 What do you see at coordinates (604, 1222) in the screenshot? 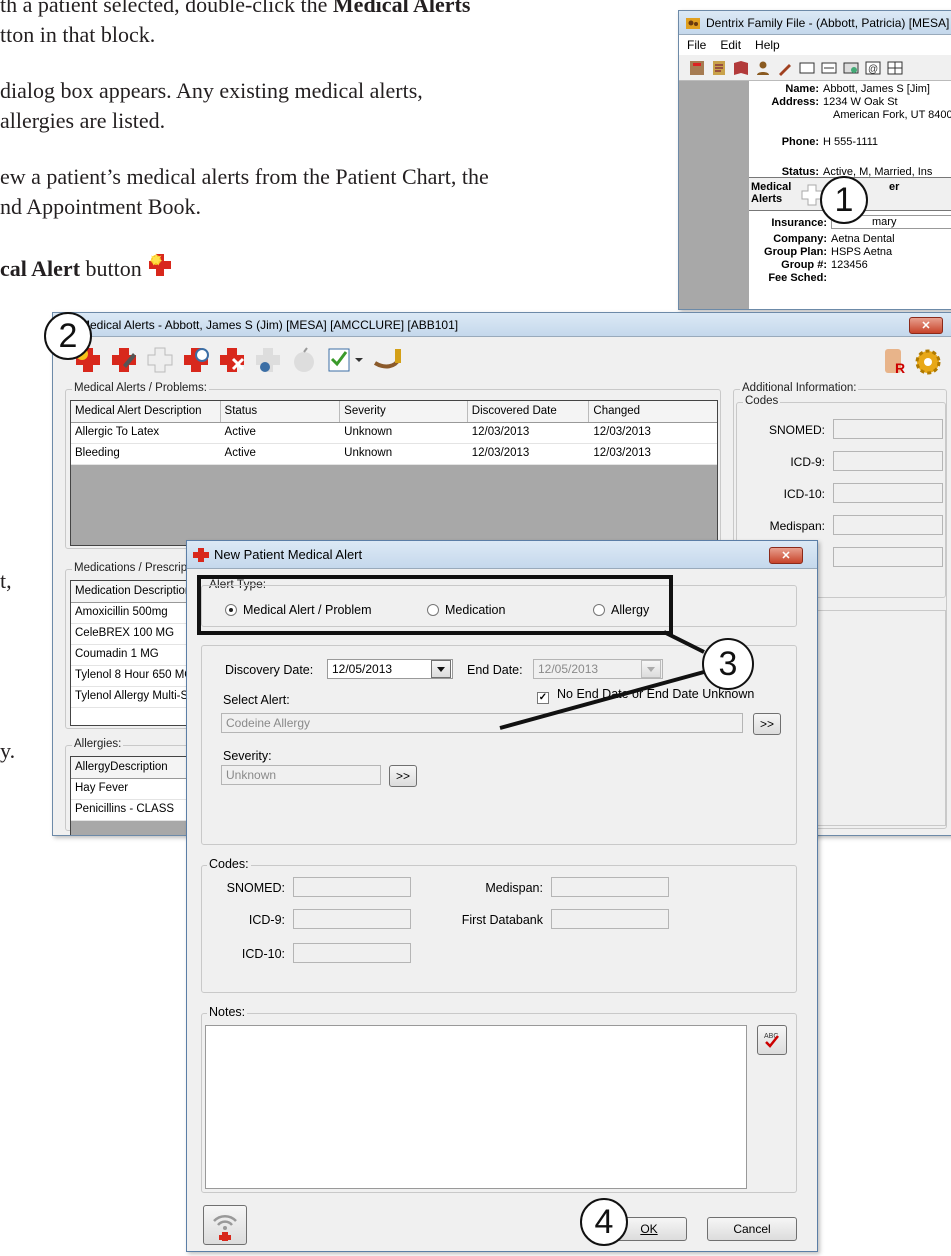
I see `callout-4: 4` at bounding box center [604, 1222].